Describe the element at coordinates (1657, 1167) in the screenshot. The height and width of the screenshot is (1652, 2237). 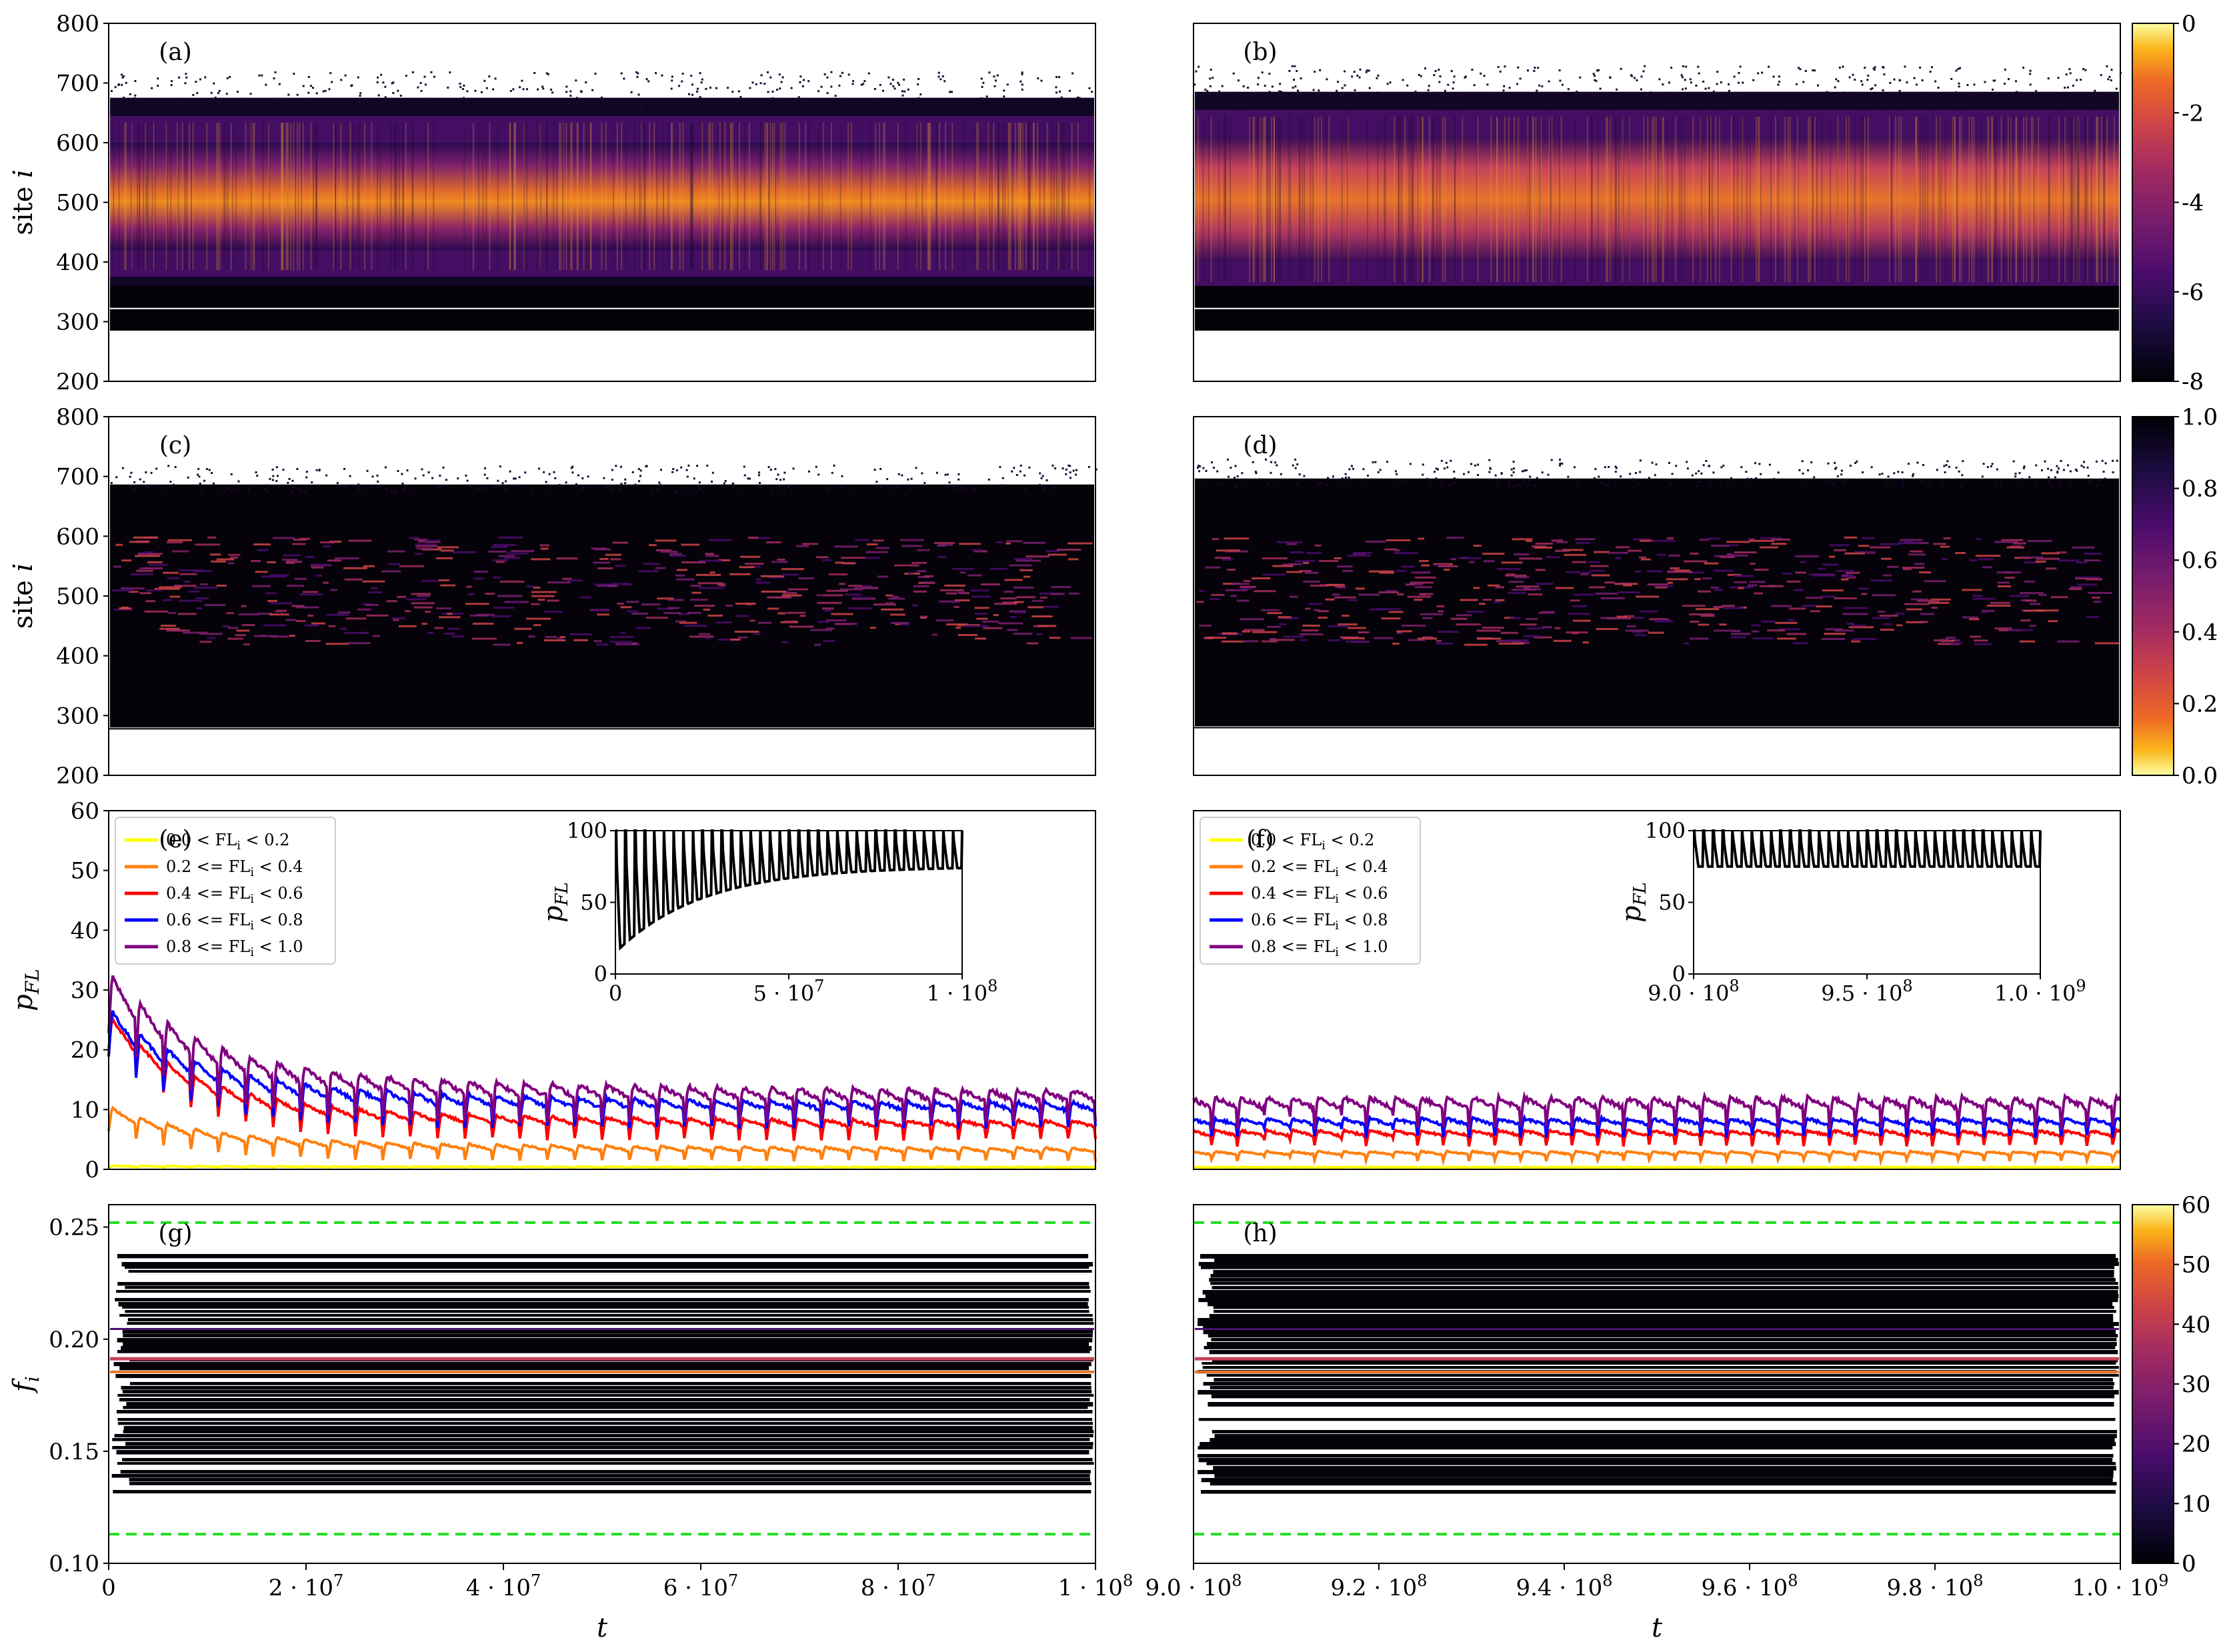
I see `series-line` at that location.